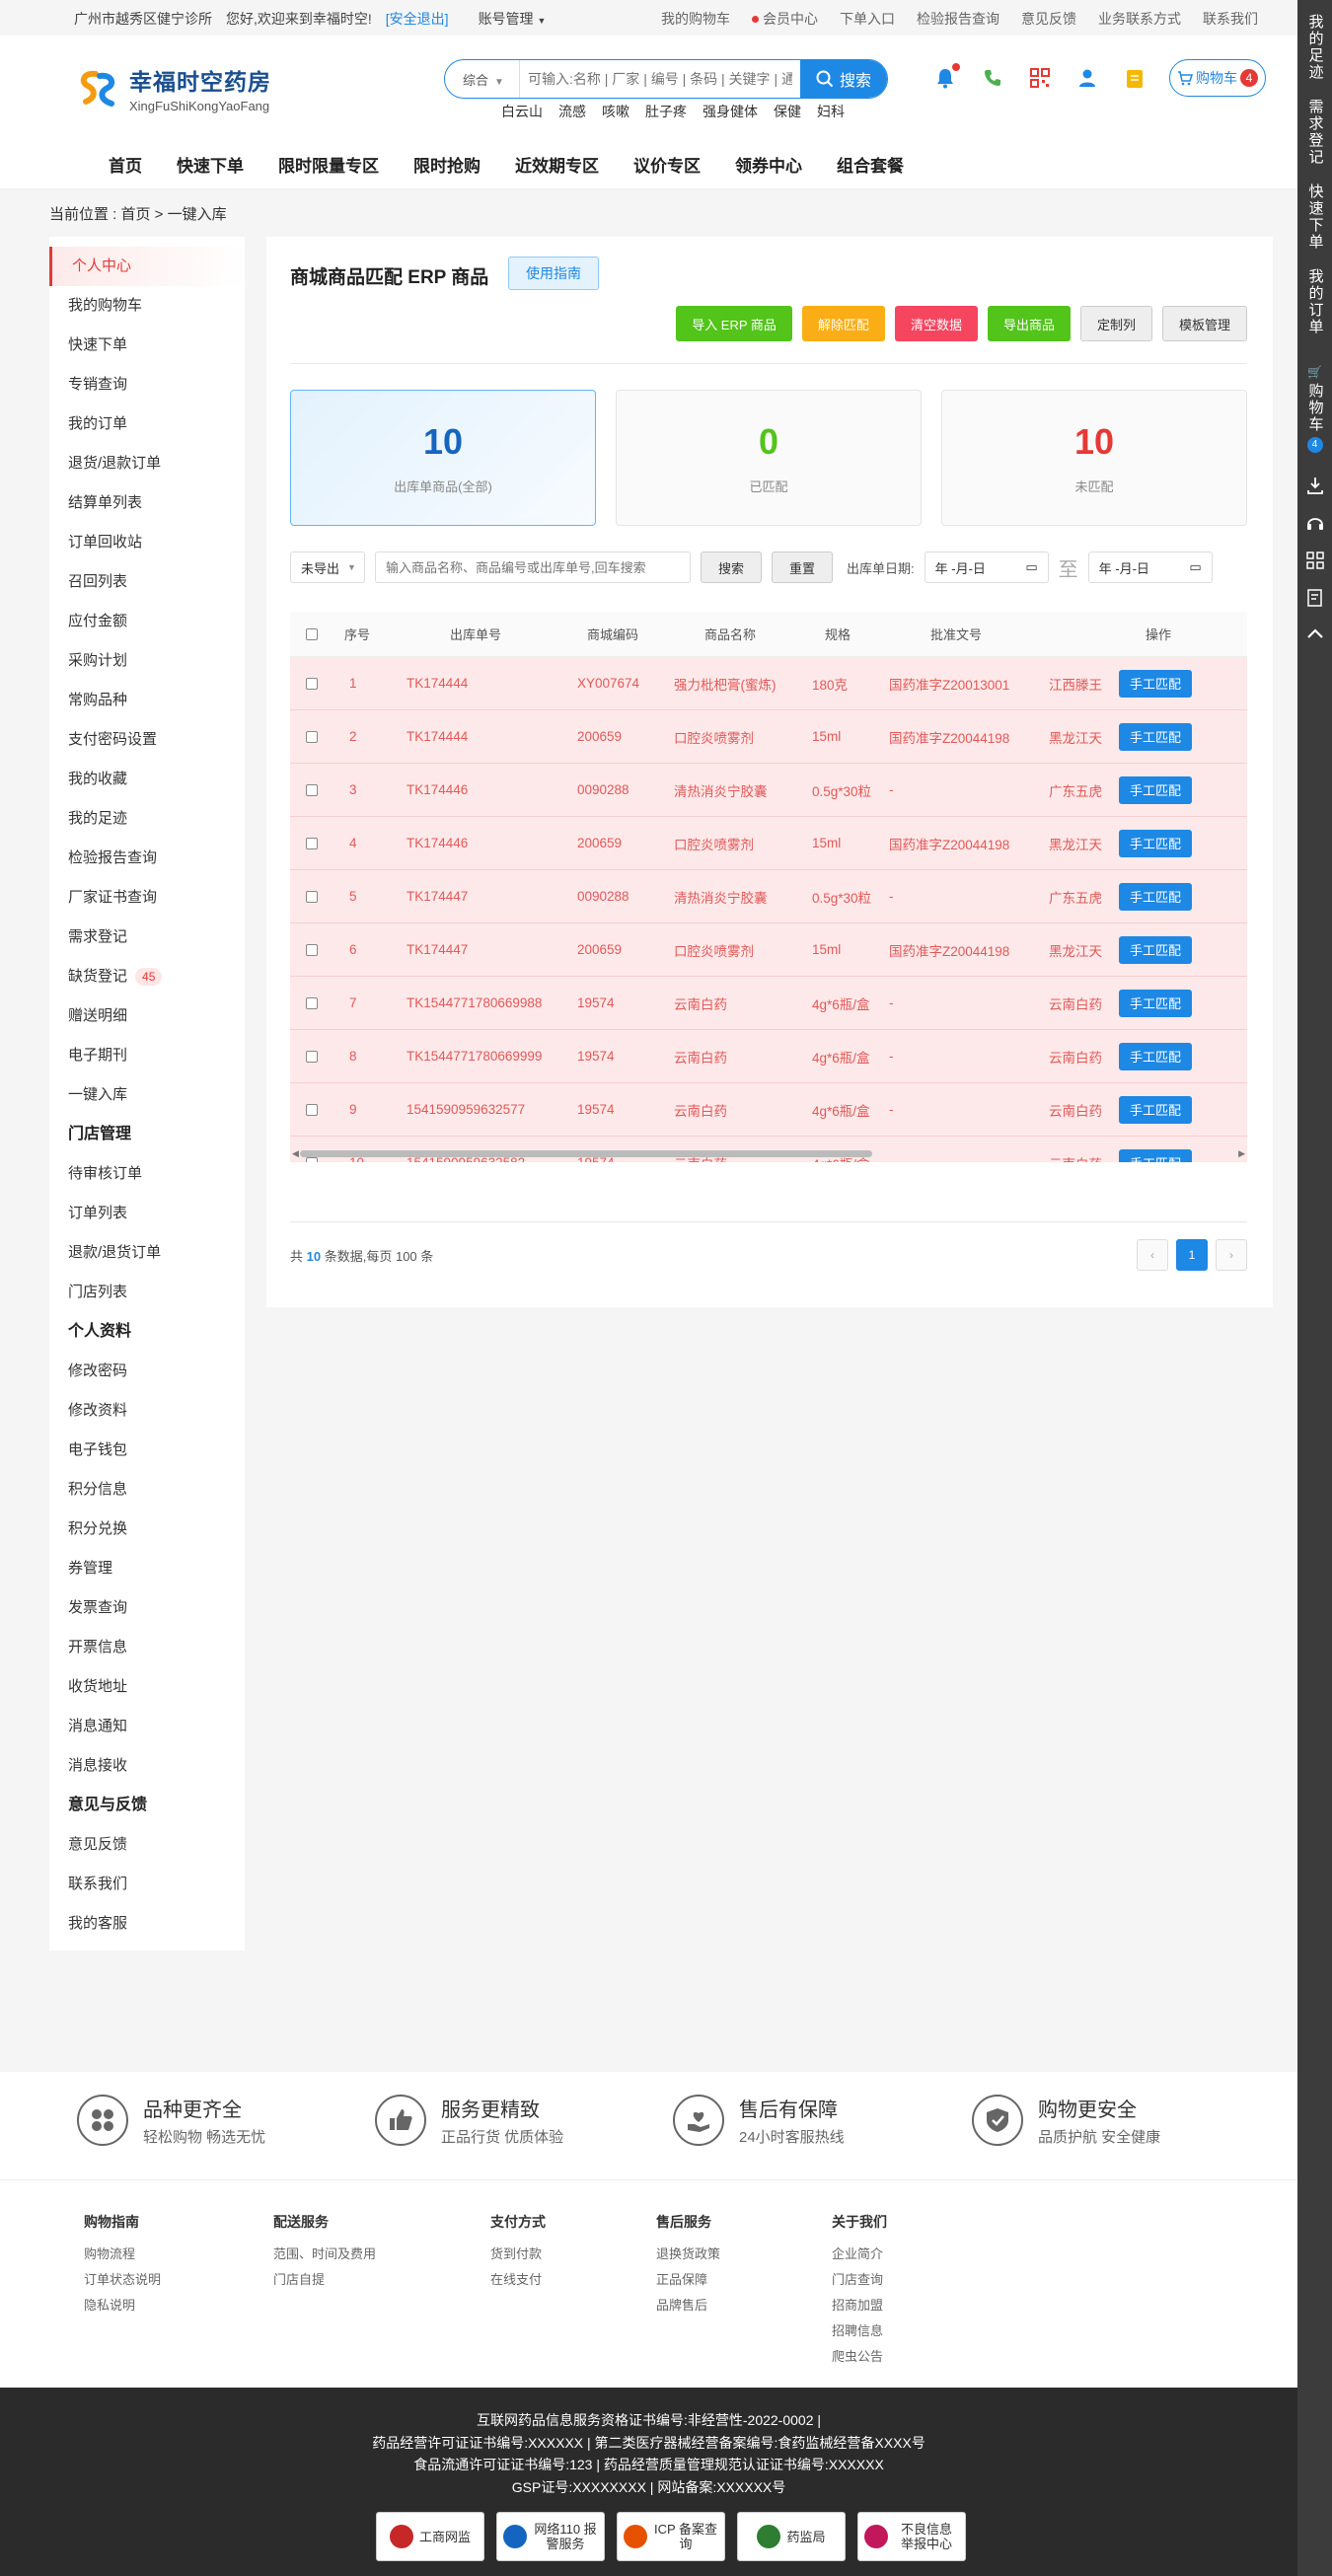 The image size is (1332, 2576). What do you see at coordinates (1231, 19) in the screenshot?
I see `topbar-link-contact: 联系我们` at bounding box center [1231, 19].